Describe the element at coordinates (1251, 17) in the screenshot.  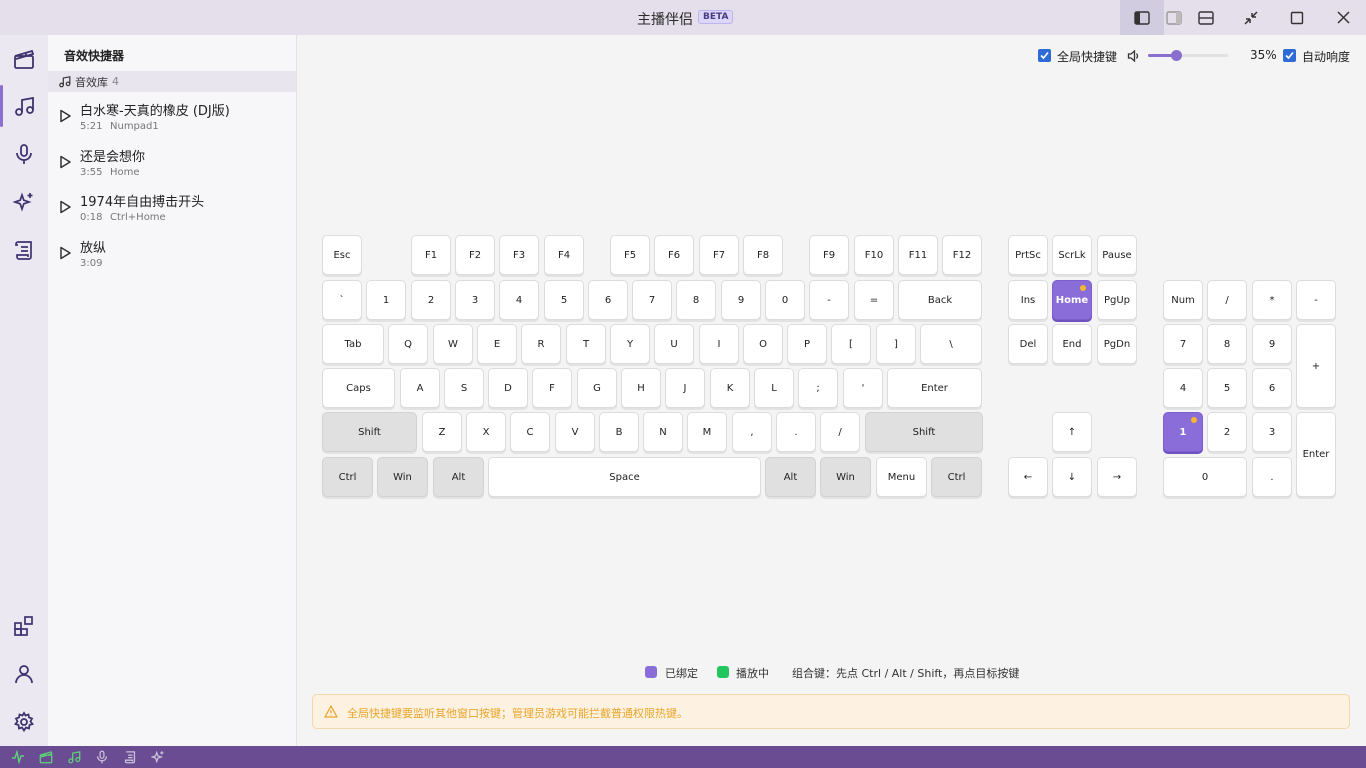
I see `compact-mode-button` at that location.